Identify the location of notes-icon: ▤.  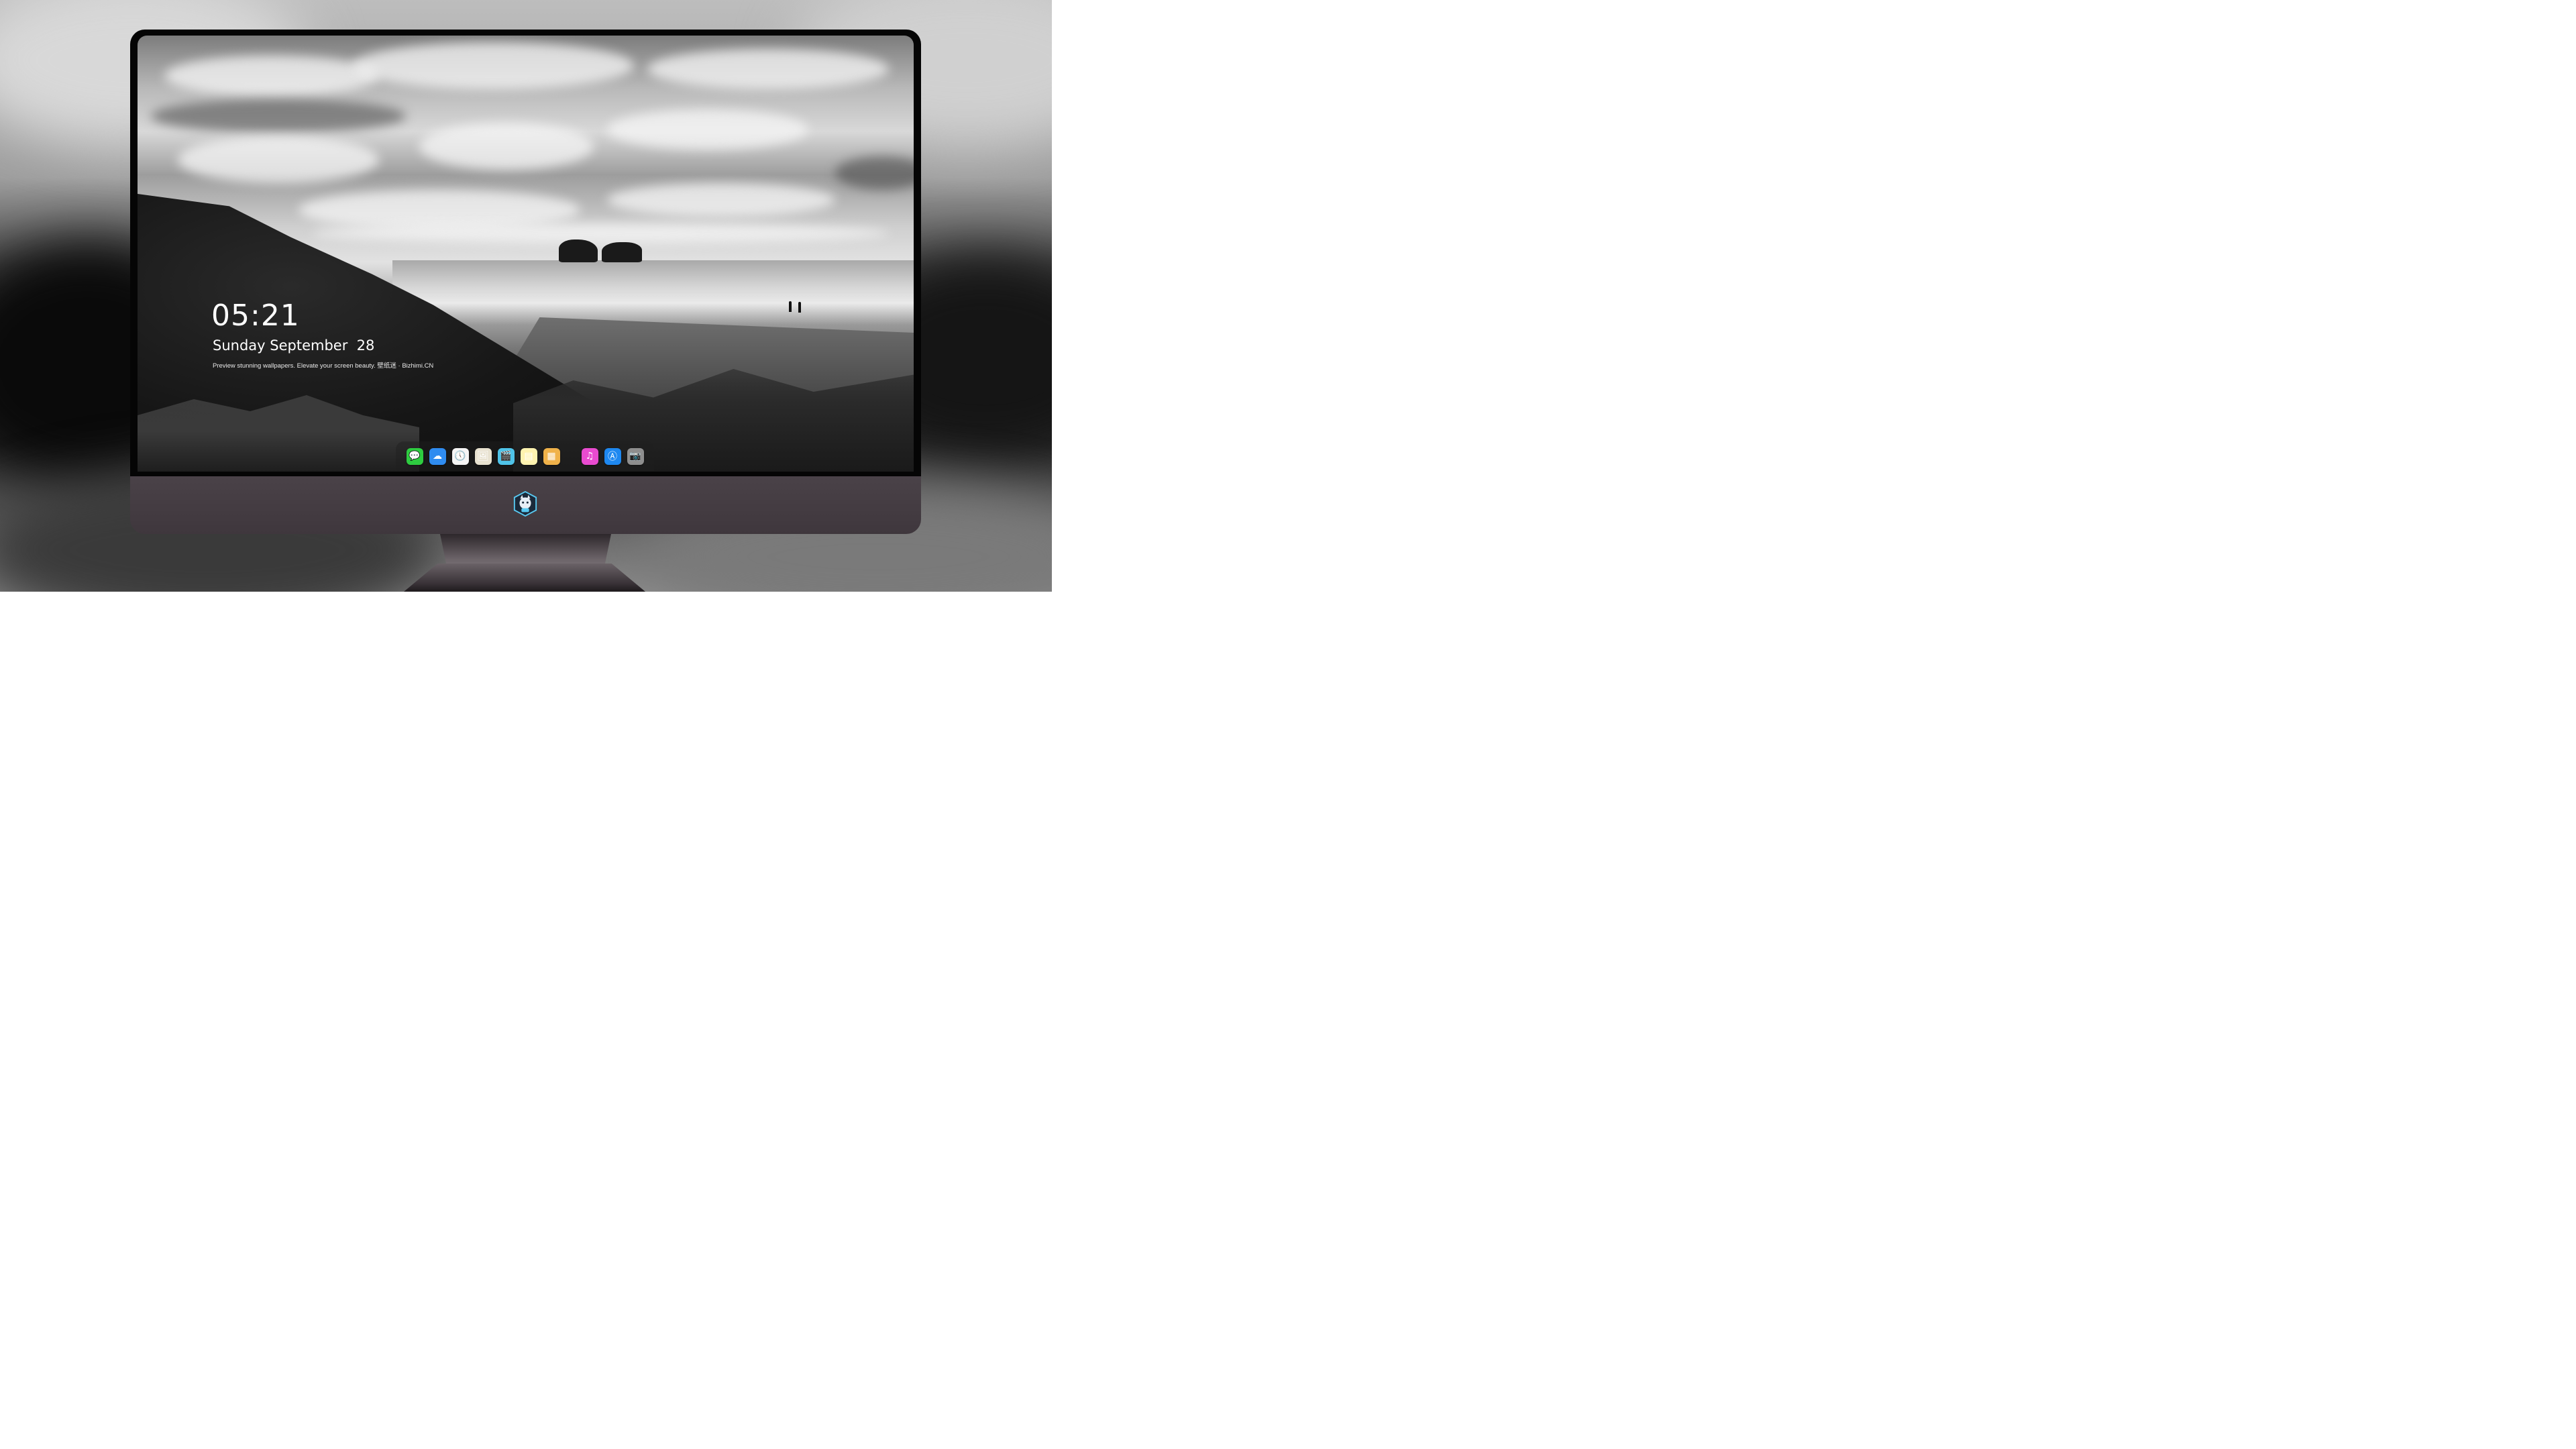
(528, 456).